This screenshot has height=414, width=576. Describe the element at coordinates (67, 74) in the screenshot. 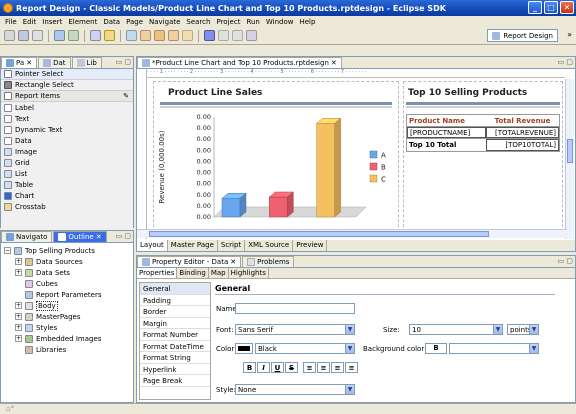

I see `pointer-select-tool: Pointer Select` at that location.